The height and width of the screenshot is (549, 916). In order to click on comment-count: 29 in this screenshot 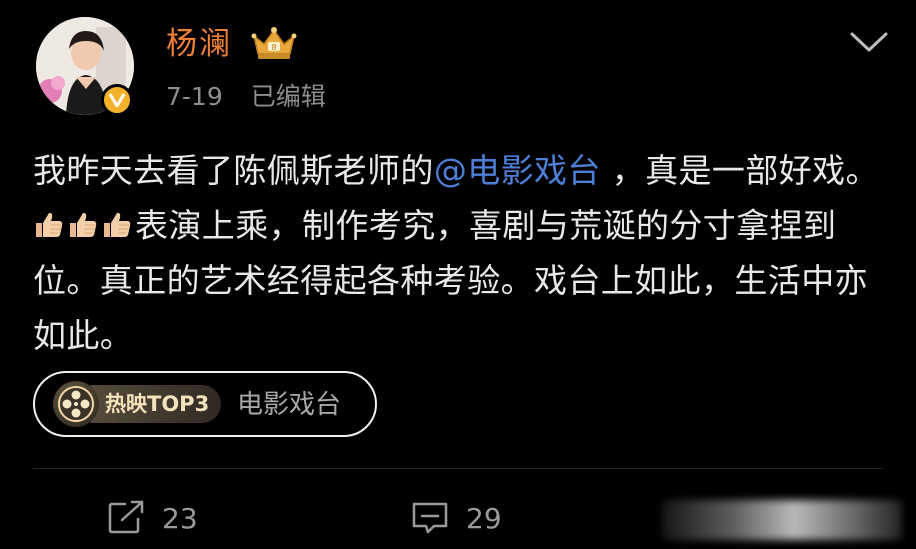, I will do `click(484, 518)`.